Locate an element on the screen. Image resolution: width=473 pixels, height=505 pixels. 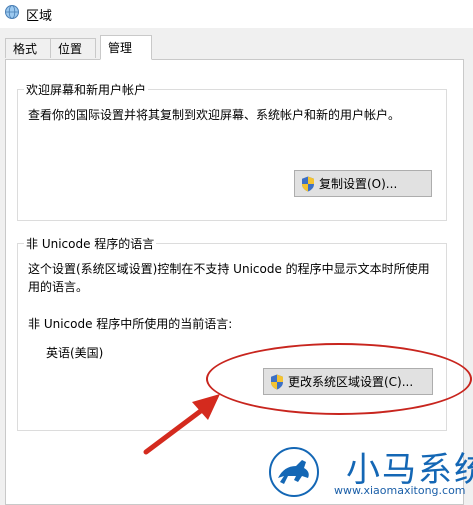
tab-administrative: 管理 is located at coordinates (126, 47).